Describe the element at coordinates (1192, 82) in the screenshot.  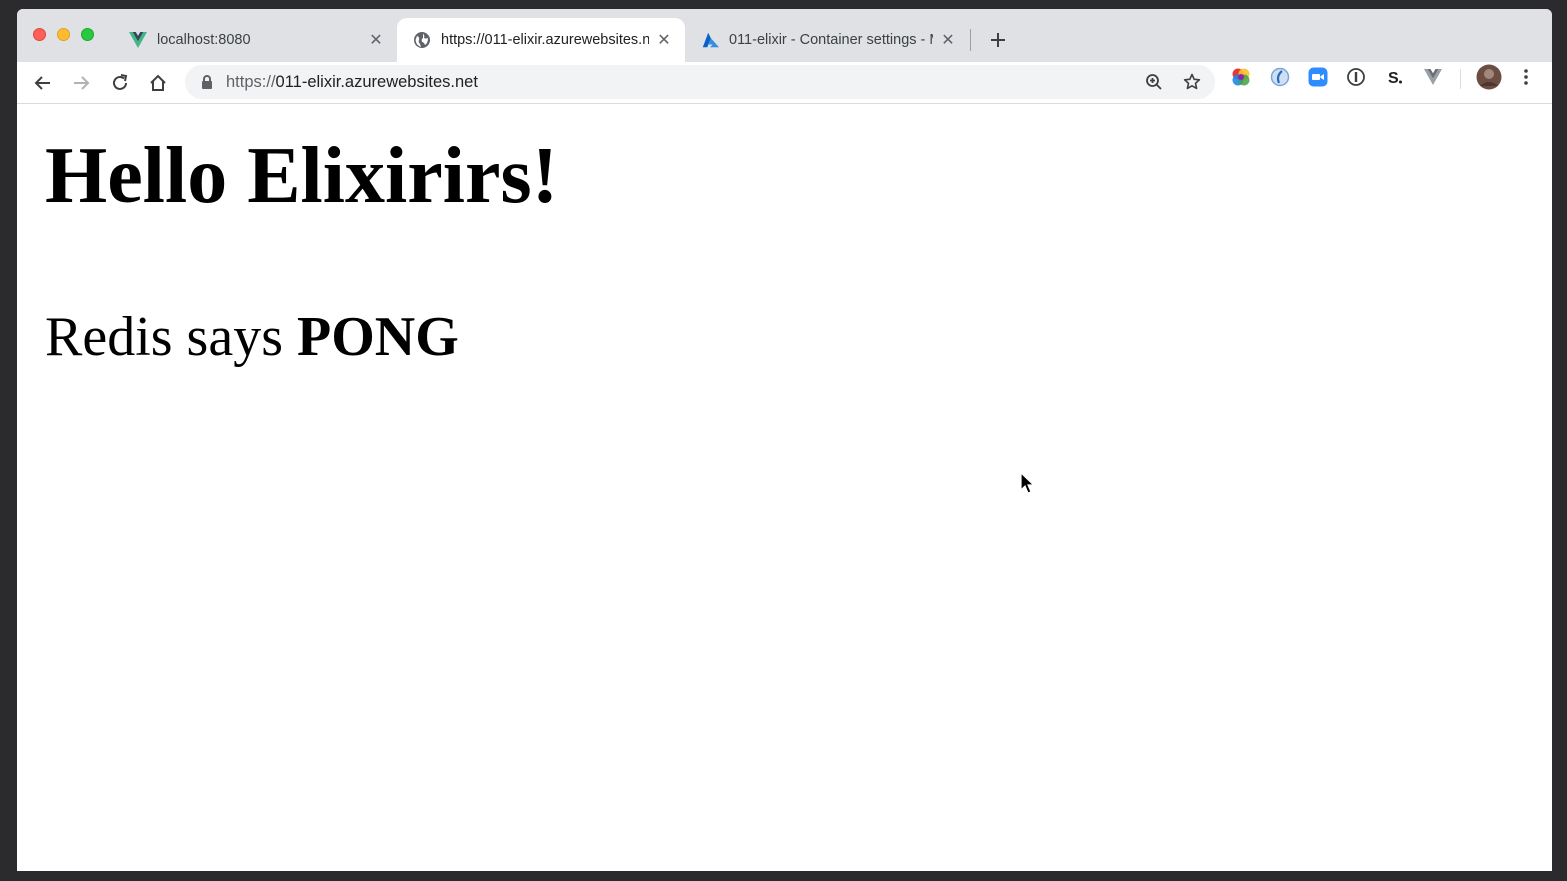
I see `bookmark-star-icon` at that location.